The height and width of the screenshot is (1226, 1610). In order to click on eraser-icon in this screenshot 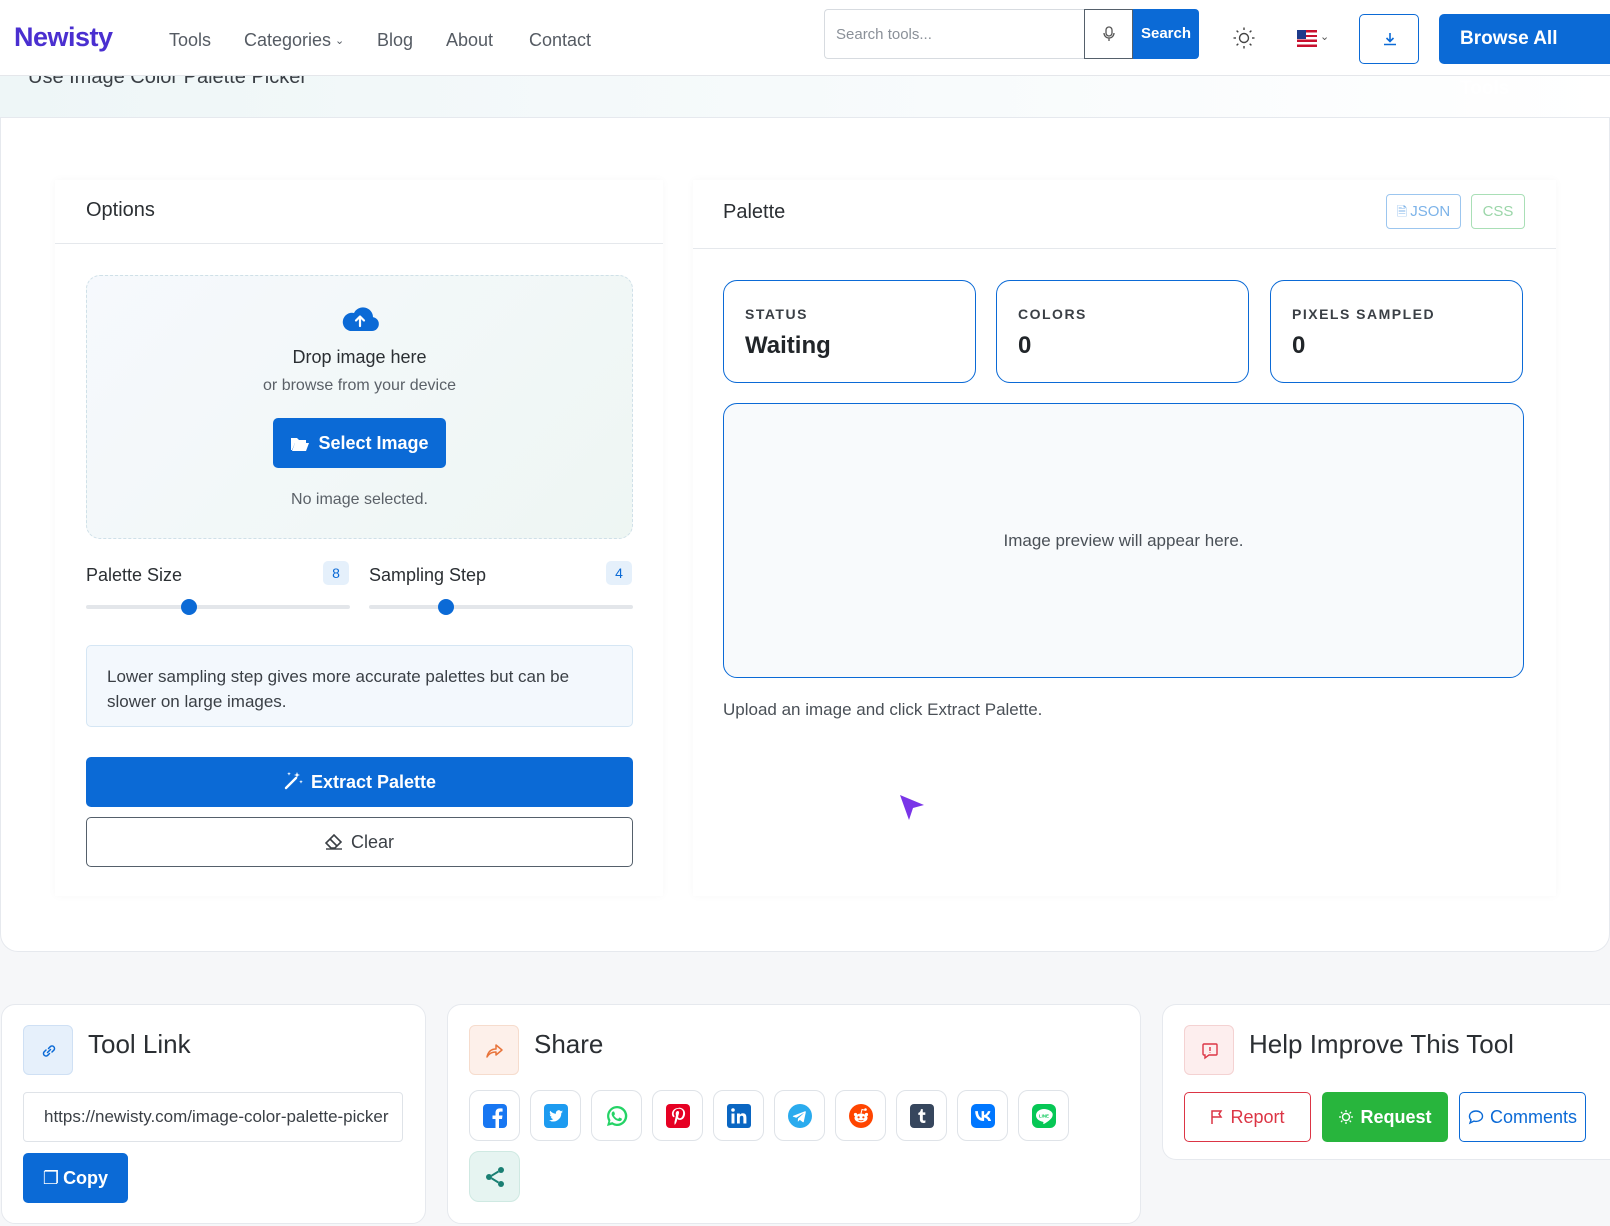, I will do `click(333, 841)`.